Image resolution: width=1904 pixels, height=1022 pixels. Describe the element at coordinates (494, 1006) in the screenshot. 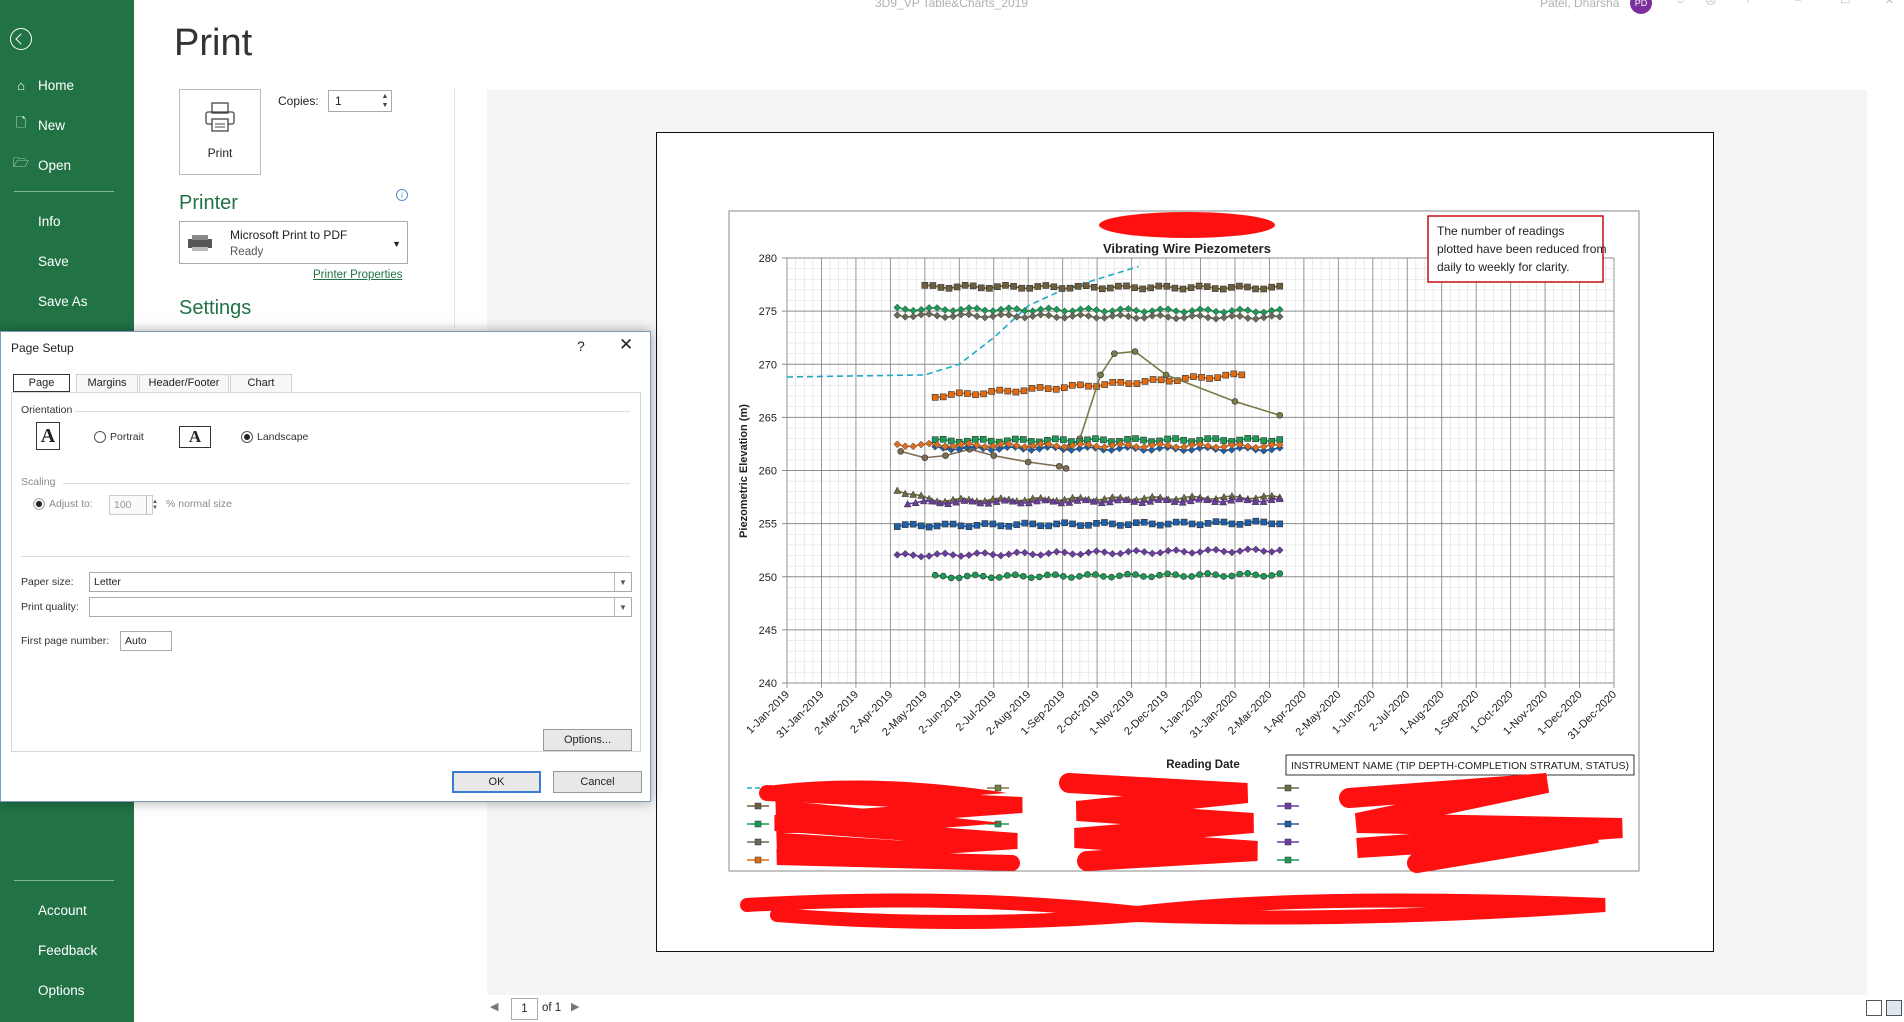

I see `previous-page-icon: ◀` at that location.